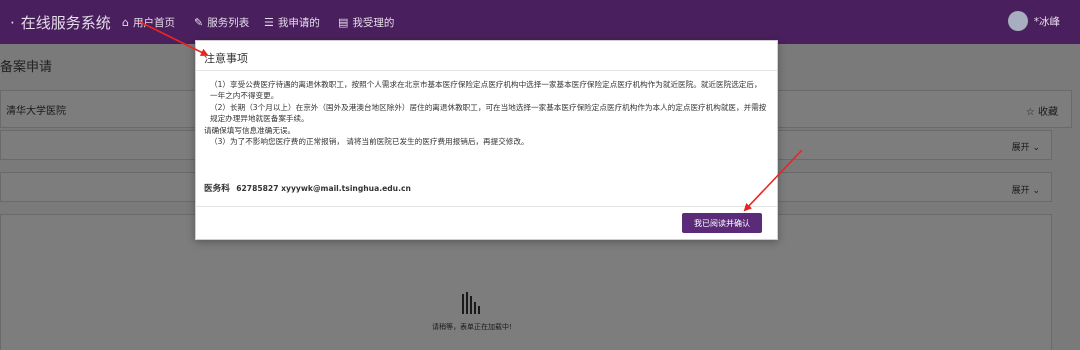  What do you see at coordinates (36, 111) in the screenshot?
I see `hospital-name: 清华大学医院` at bounding box center [36, 111].